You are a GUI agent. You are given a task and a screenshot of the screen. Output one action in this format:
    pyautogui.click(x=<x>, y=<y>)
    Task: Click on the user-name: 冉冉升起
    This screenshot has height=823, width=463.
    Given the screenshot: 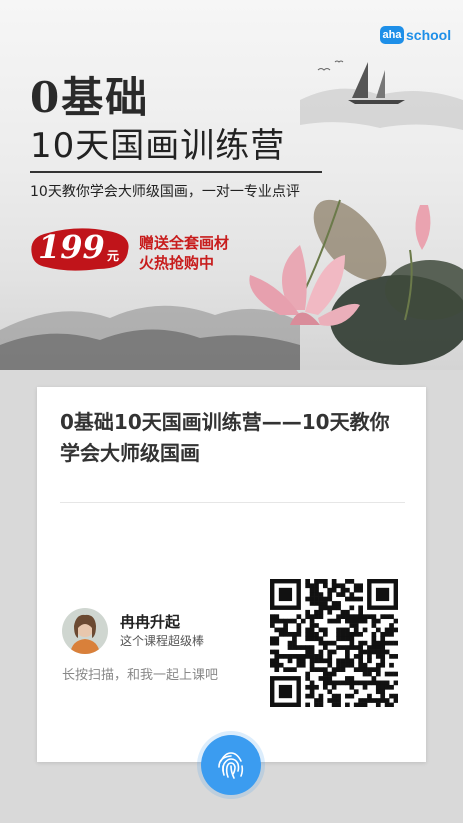 What is the action you would take?
    pyautogui.click(x=150, y=622)
    